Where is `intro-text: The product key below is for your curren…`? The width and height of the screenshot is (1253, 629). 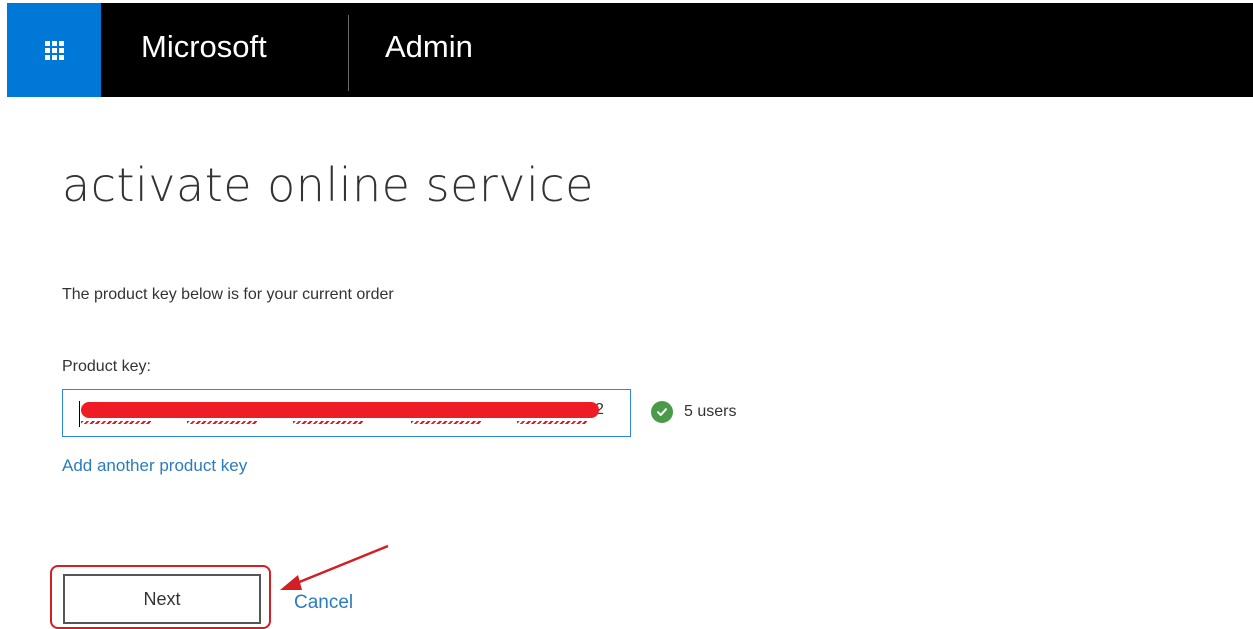
intro-text: The product key below is for your curren… is located at coordinates (228, 294).